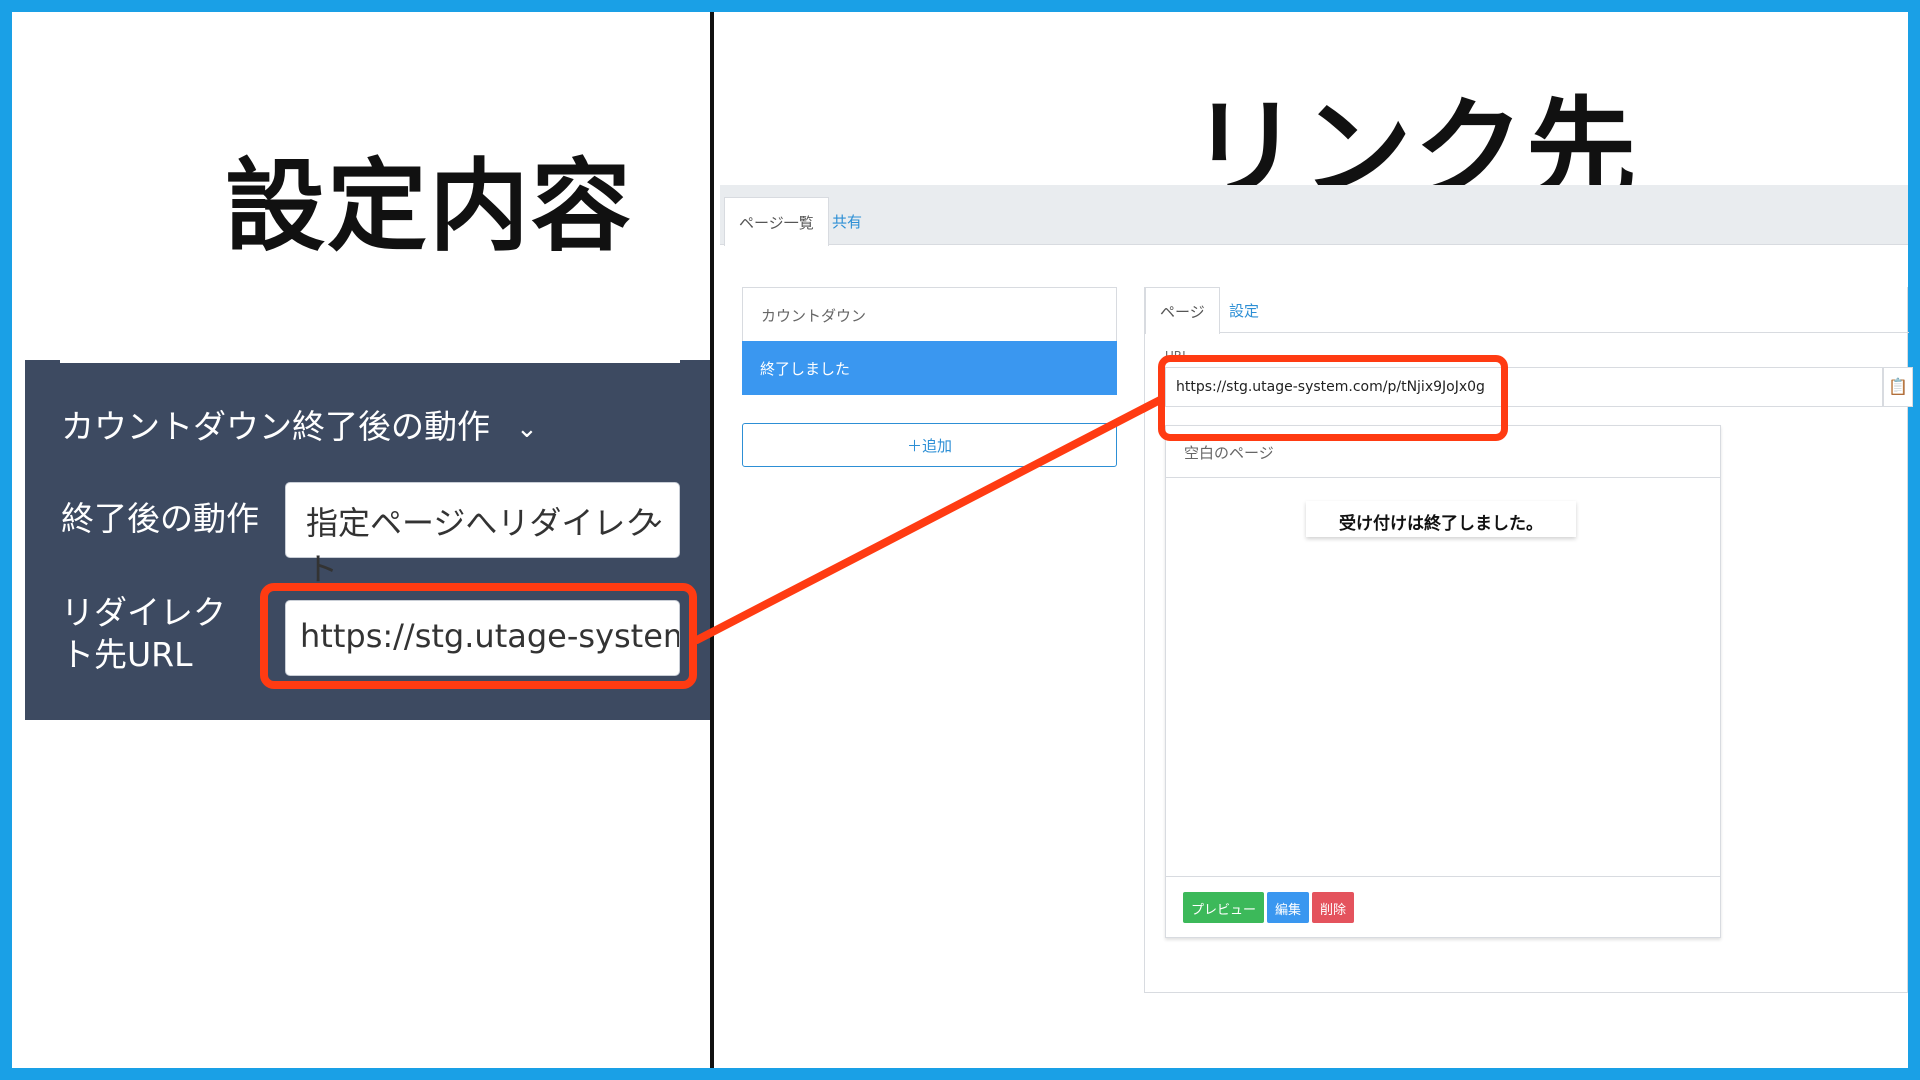 The width and height of the screenshot is (1920, 1080). What do you see at coordinates (1441, 519) in the screenshot?
I see `notice-text: 受け付けは終了しました。` at bounding box center [1441, 519].